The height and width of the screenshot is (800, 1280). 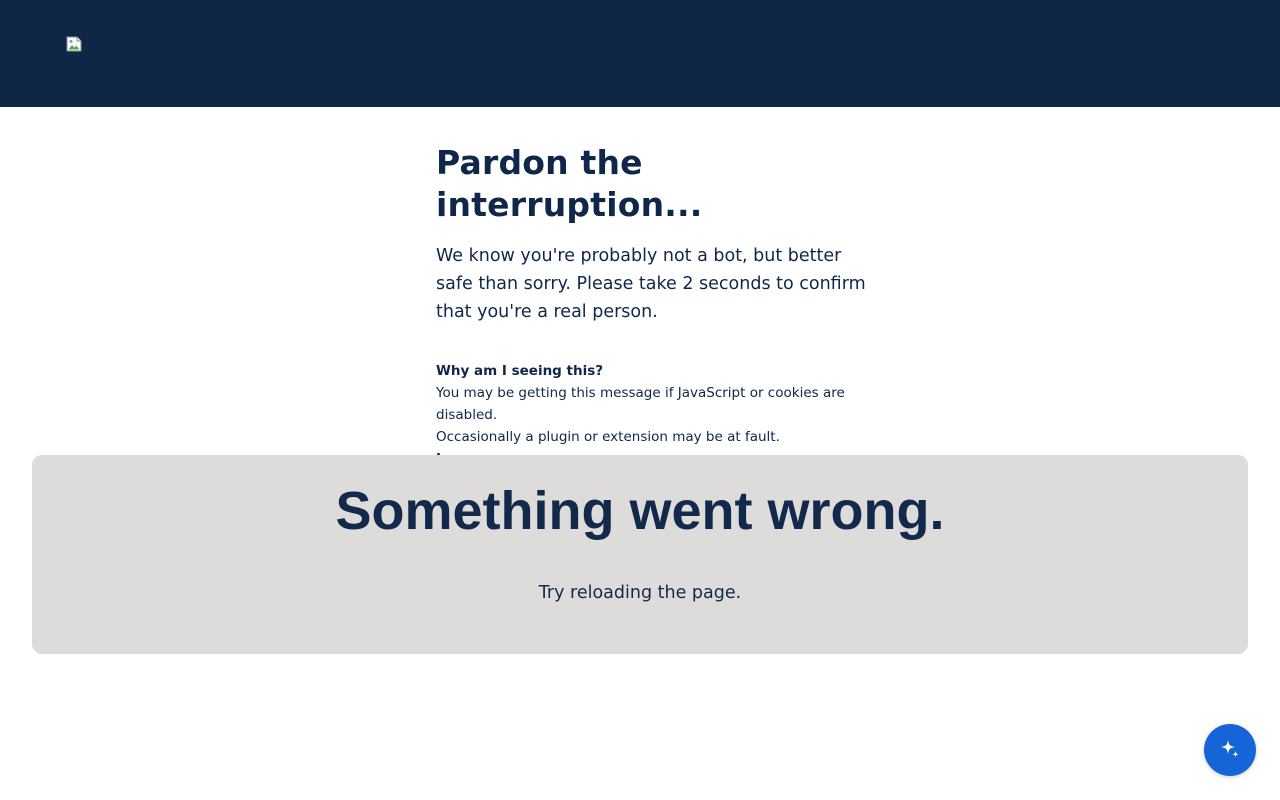 I want to click on error-hint: Try reloading the page., so click(x=640, y=593).